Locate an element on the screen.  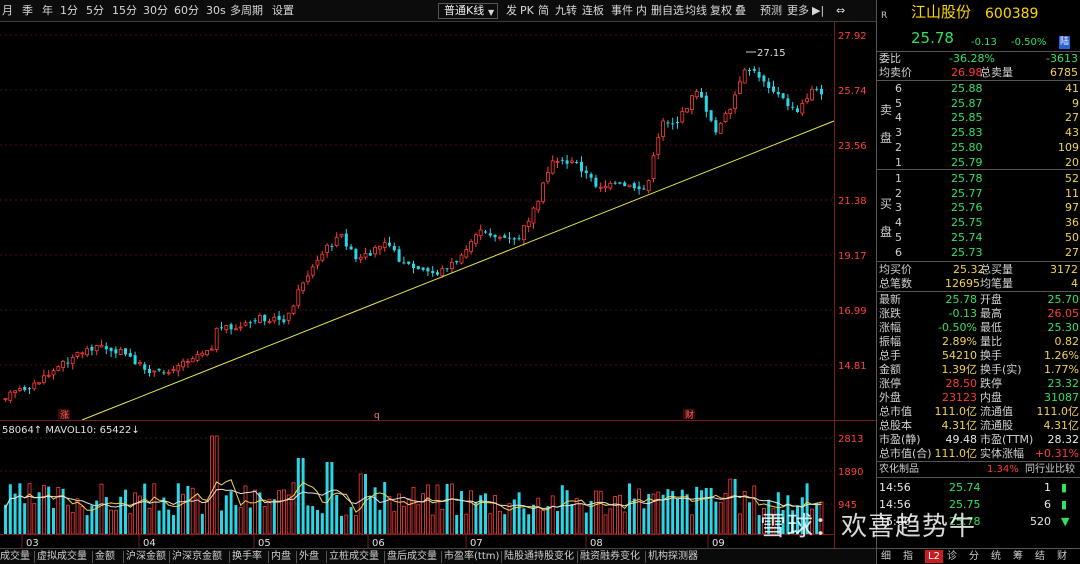
tab-separator is located at coordinates (34, 557).